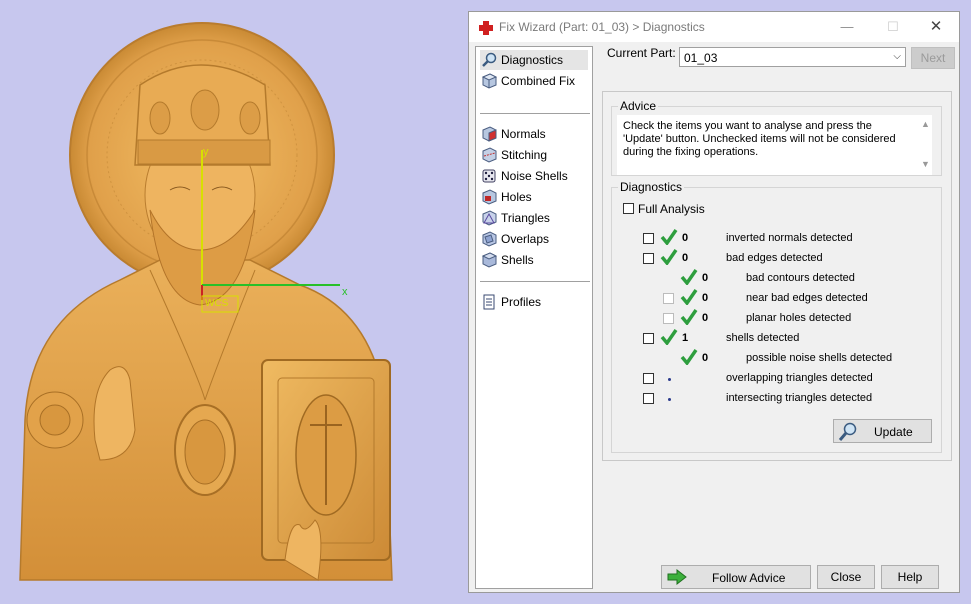 The width and height of the screenshot is (971, 604). Describe the element at coordinates (774, 258) in the screenshot. I see `bad-edges-label: bad edges detected` at that location.